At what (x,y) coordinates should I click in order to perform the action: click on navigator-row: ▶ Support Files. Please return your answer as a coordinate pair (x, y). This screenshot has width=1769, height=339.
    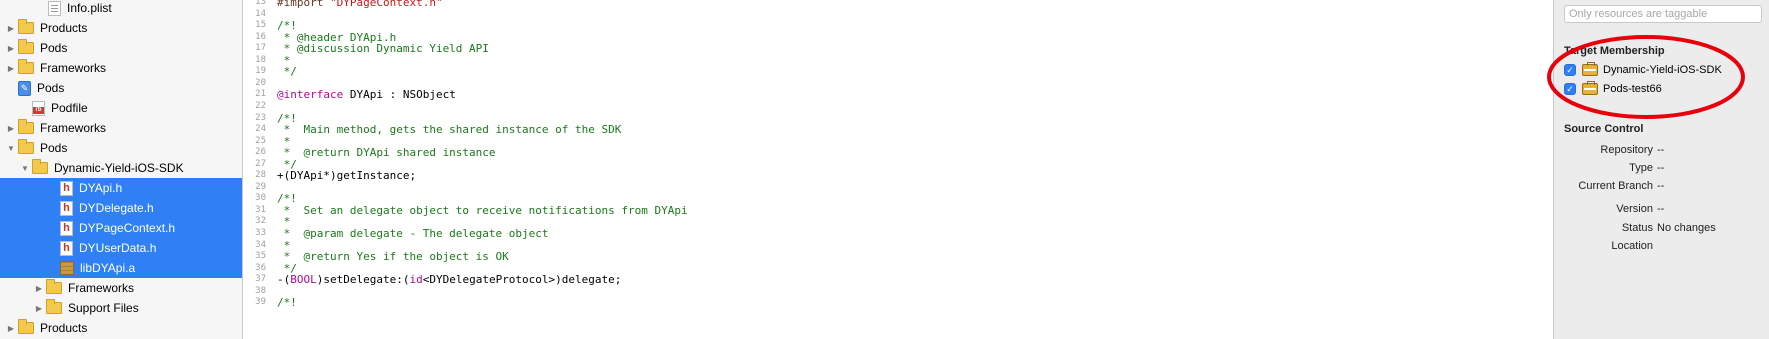
    Looking at the image, I should click on (121, 308).